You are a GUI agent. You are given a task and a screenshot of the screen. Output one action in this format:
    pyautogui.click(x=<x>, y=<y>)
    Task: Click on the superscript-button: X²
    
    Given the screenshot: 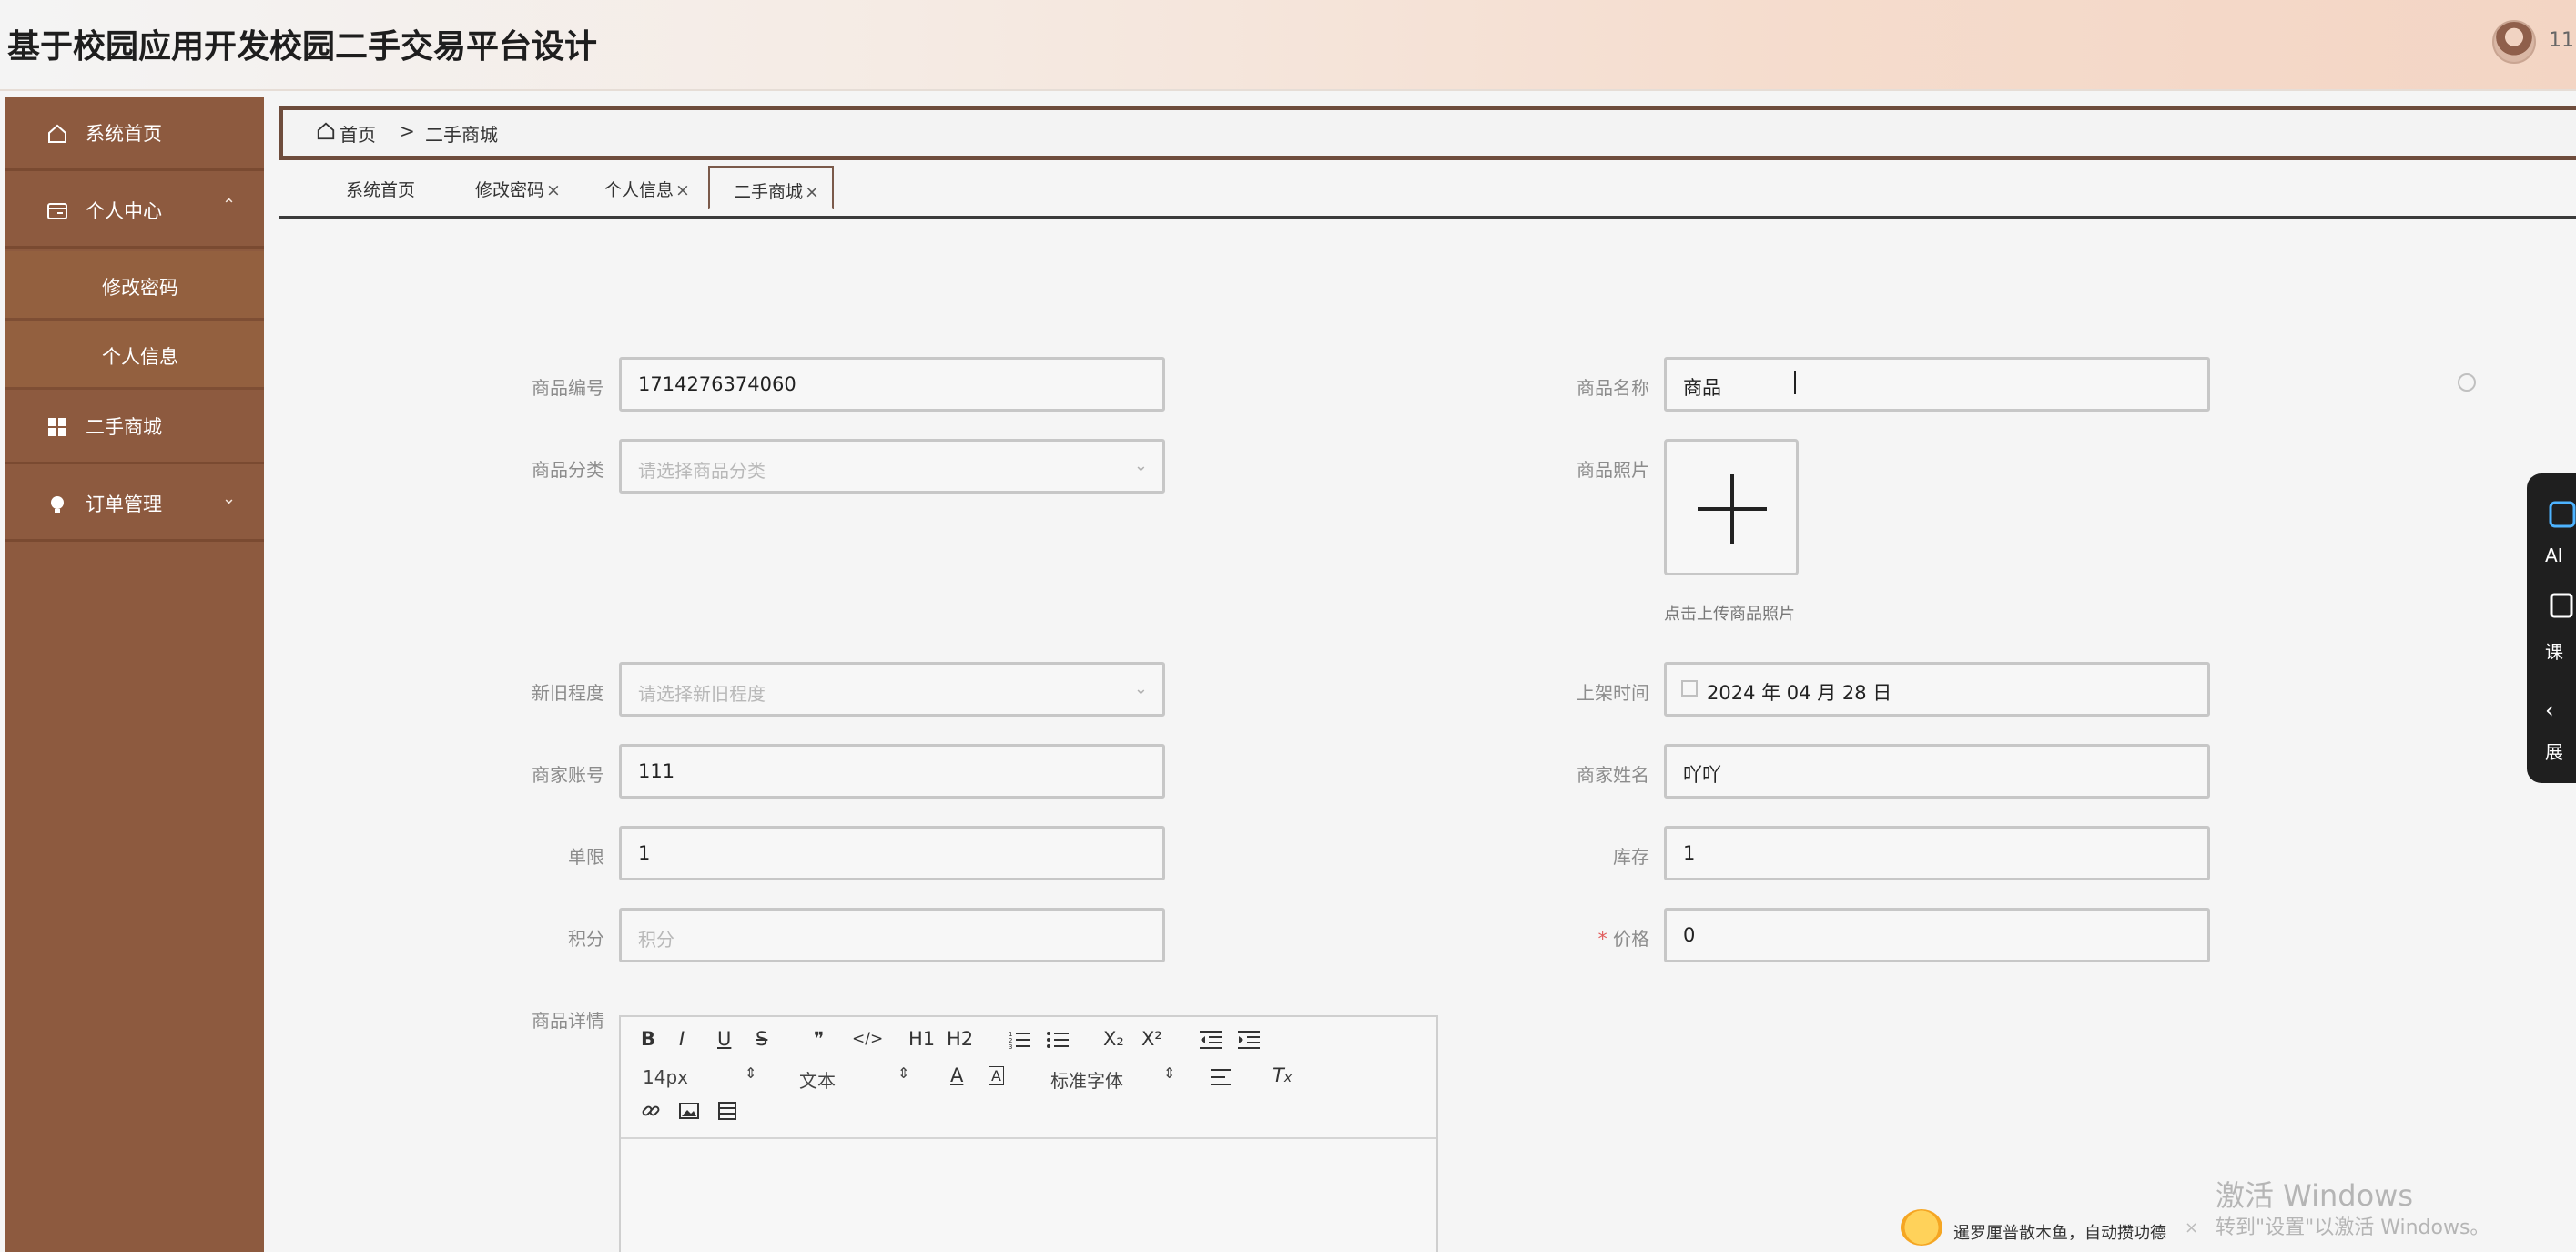 What is the action you would take?
    pyautogui.click(x=1151, y=1039)
    